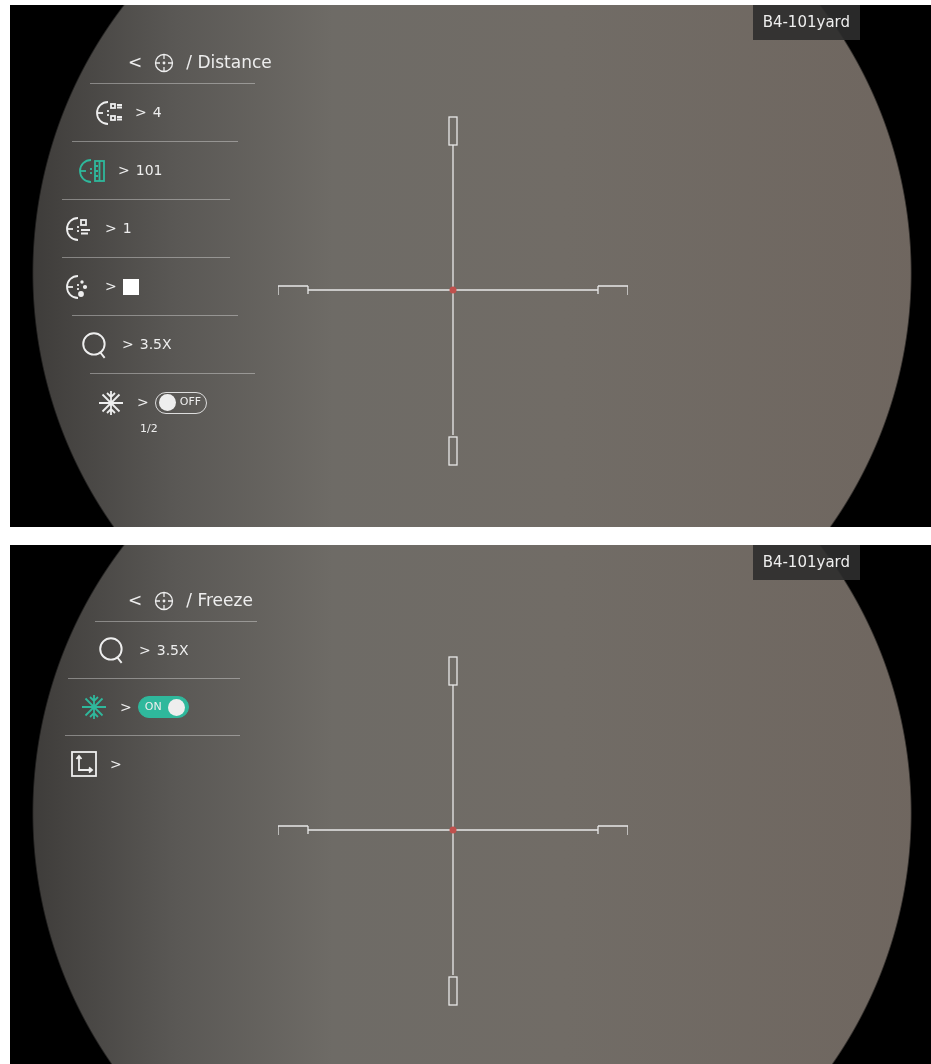 This screenshot has height=1064, width=931. What do you see at coordinates (219, 601) in the screenshot?
I see `menu-title: / Freeze` at bounding box center [219, 601].